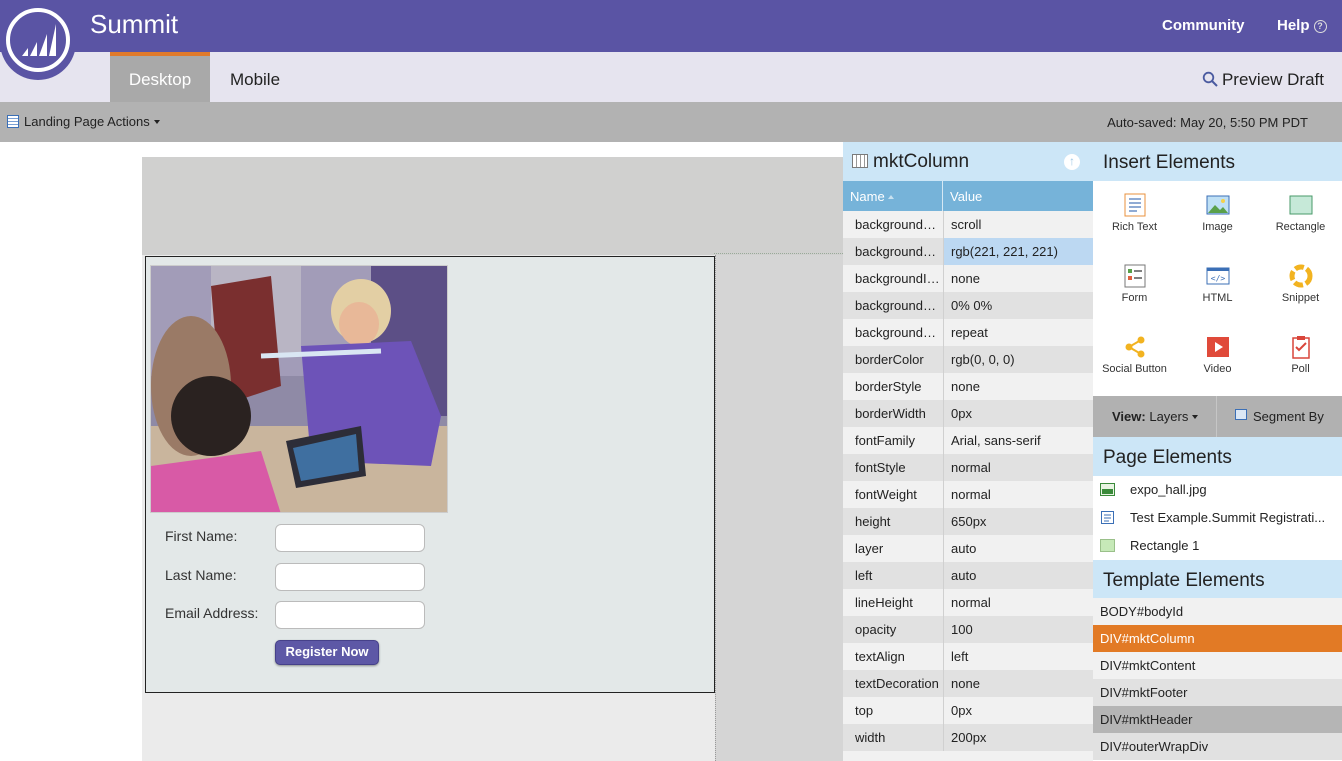  I want to click on template-element-item: BODY#bodyId, so click(1217, 611).